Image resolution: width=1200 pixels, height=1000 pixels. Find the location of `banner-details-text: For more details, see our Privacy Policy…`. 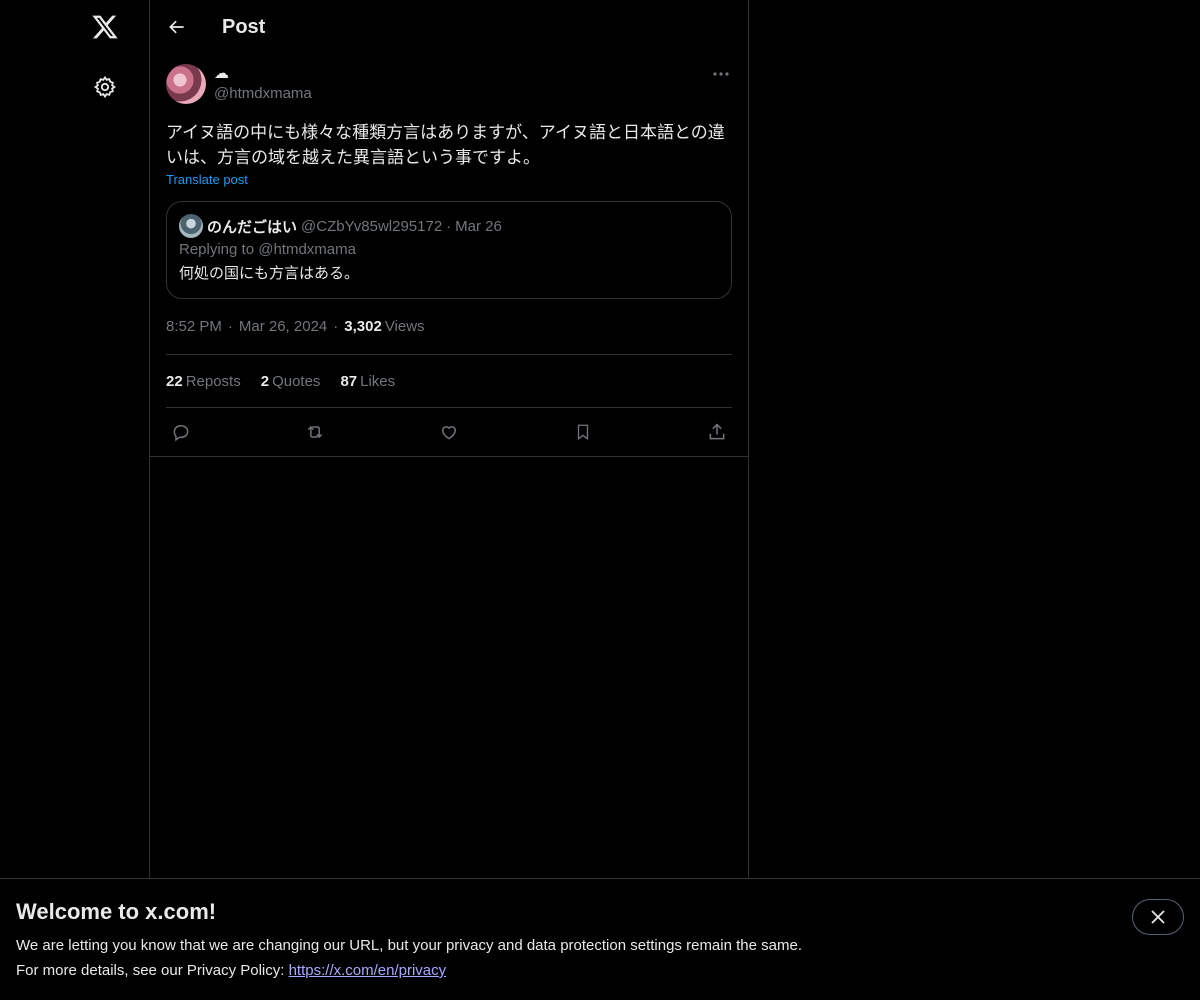

banner-details-text: For more details, see our Privacy Policy… is located at coordinates (152, 970).